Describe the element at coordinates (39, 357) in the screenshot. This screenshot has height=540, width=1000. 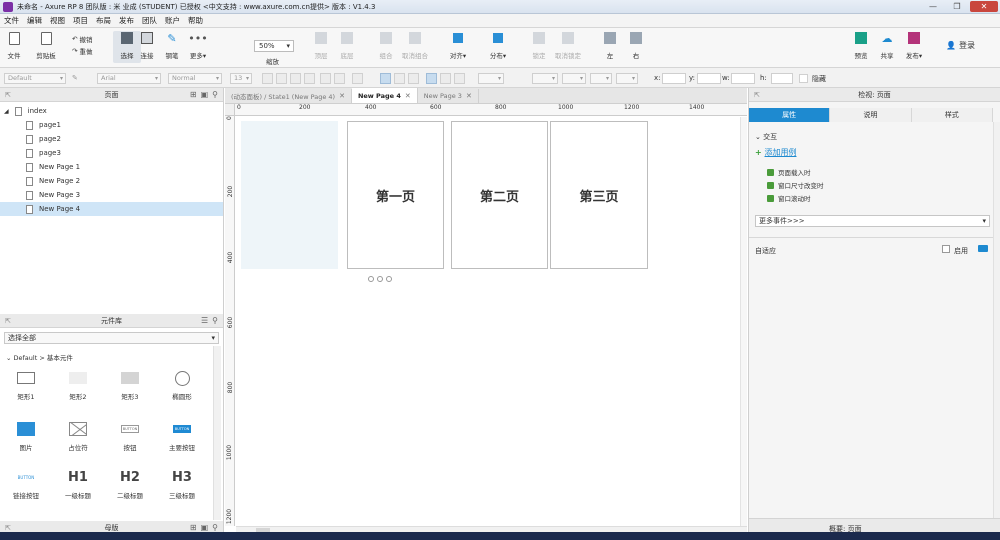
I see `library-category: ⌄ Default > 基本元件` at that location.